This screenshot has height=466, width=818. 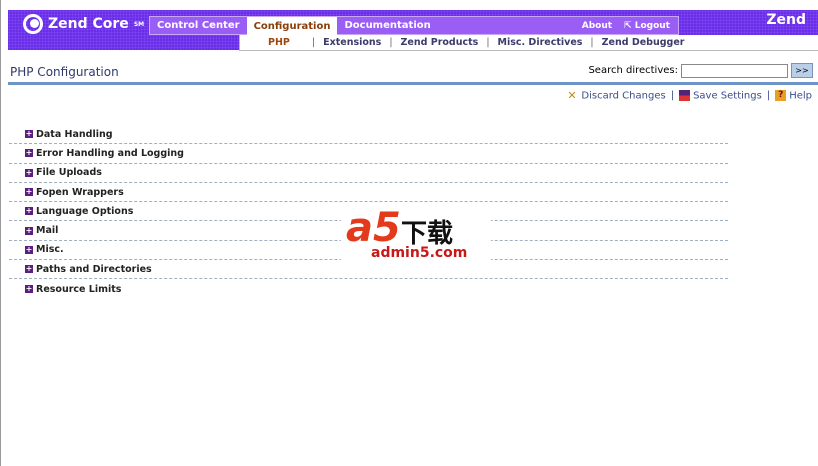 I want to click on zend-brand: Zend, so click(x=786, y=20).